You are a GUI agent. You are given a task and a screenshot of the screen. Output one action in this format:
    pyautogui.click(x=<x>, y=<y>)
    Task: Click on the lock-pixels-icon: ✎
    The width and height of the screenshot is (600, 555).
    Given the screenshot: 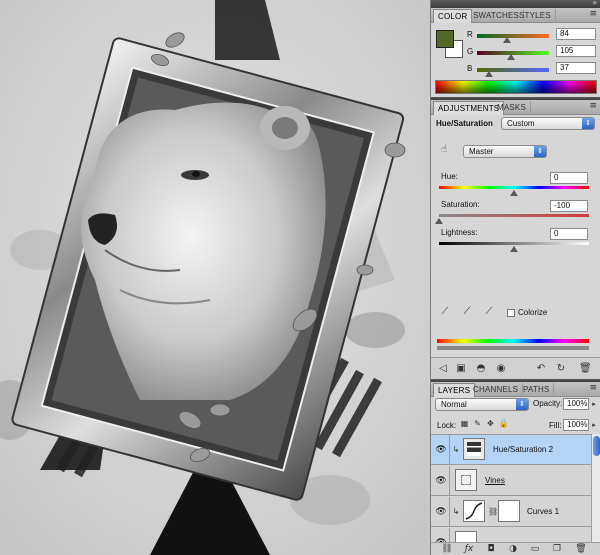 What is the action you would take?
    pyautogui.click(x=477, y=424)
    